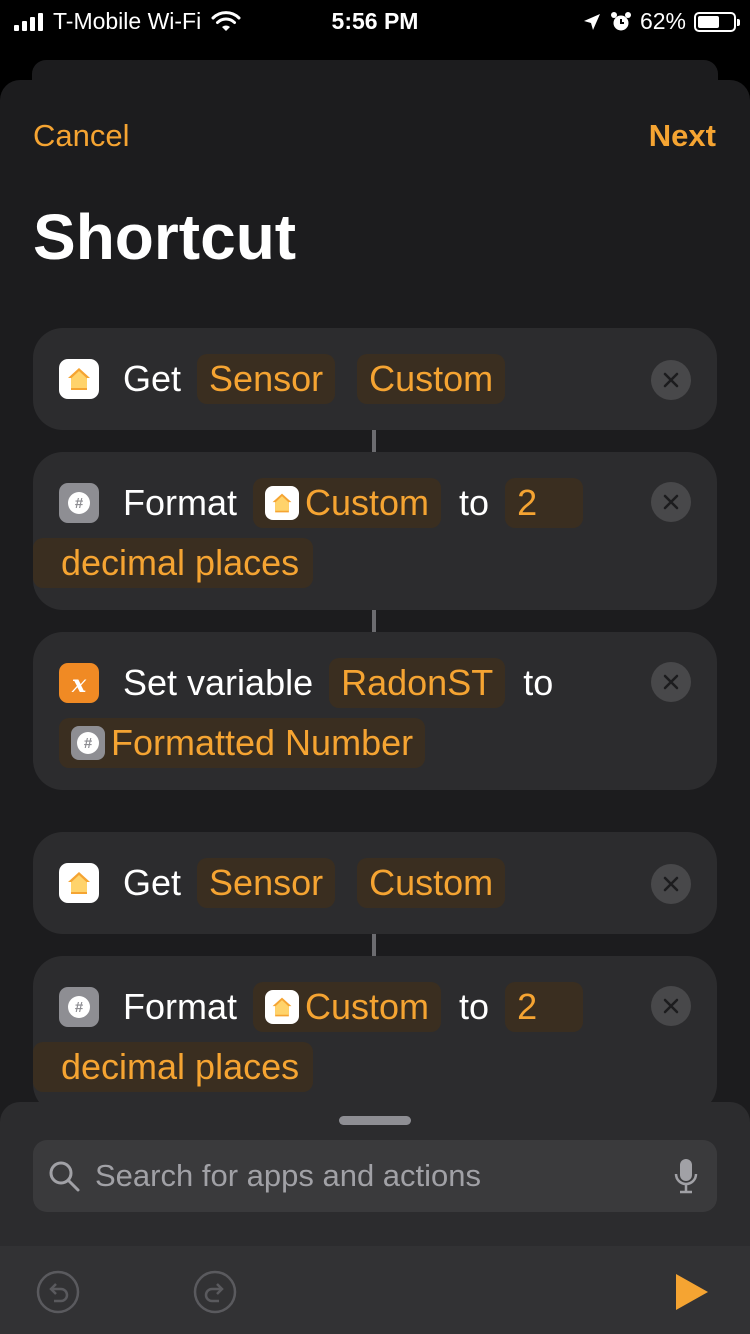  What do you see at coordinates (682, 136) in the screenshot?
I see `next-button: Next` at bounding box center [682, 136].